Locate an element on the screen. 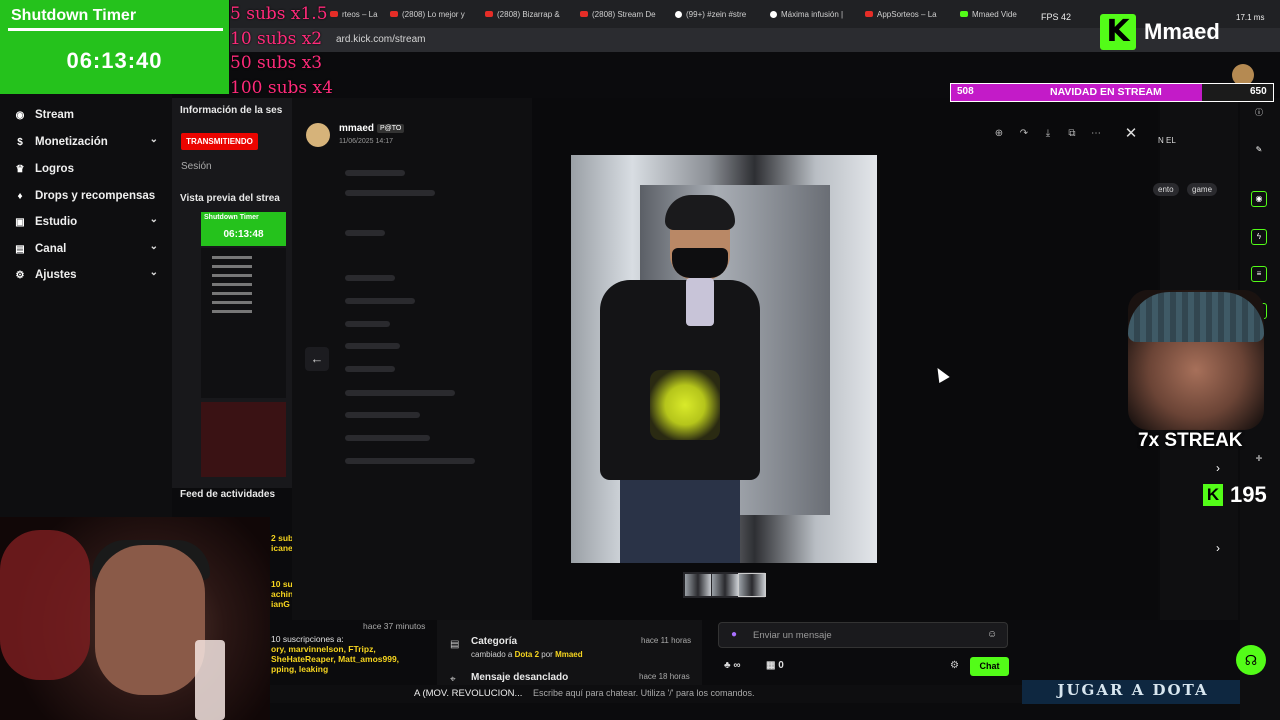 The height and width of the screenshot is (720, 1280). viewer-count: ♣ ∞ is located at coordinates (732, 665).